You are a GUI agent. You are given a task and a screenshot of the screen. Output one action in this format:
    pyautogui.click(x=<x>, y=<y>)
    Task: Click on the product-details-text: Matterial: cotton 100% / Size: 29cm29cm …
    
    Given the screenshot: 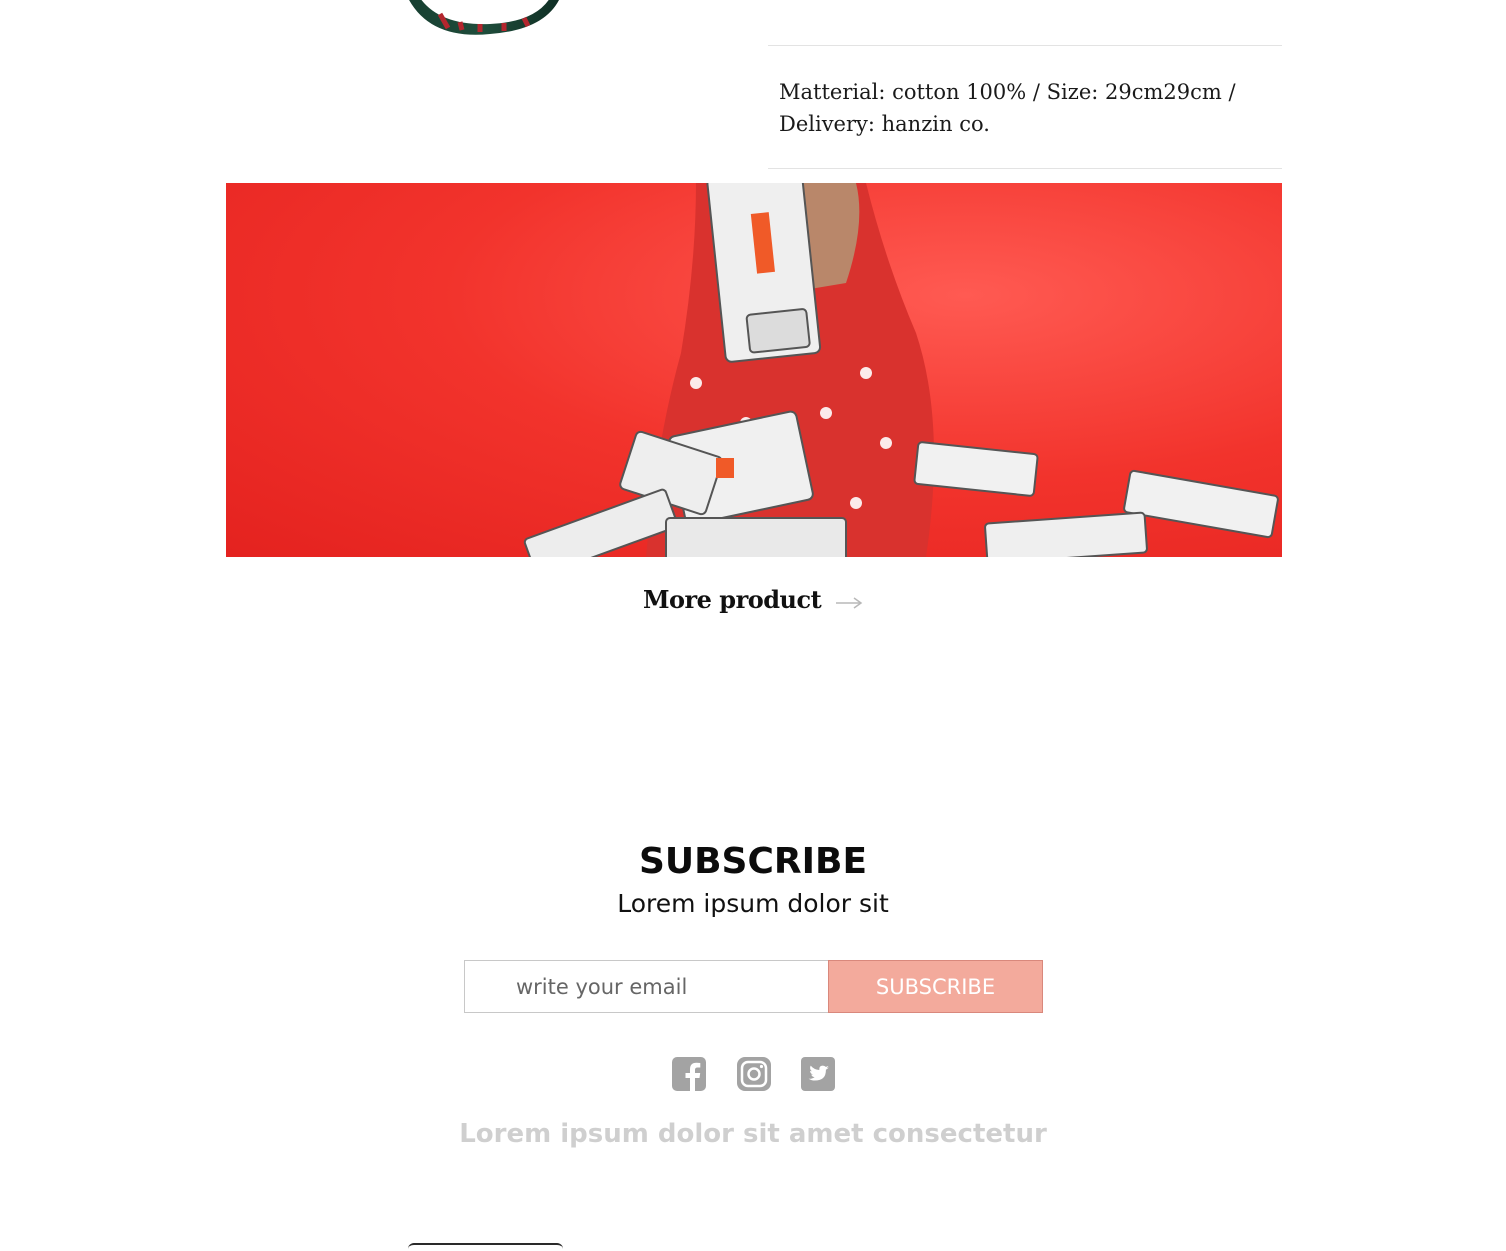 What is the action you would take?
    pyautogui.click(x=1007, y=108)
    